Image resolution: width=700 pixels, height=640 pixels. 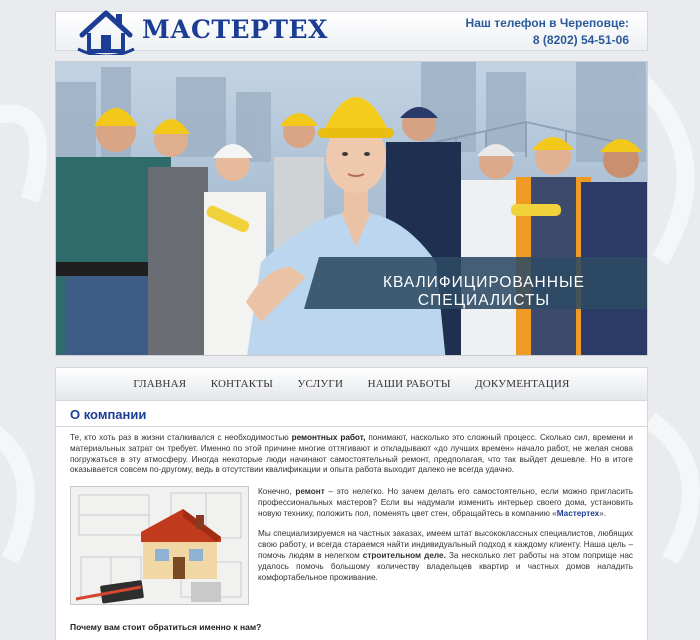 What do you see at coordinates (522, 384) in the screenshot?
I see `nav-item-docs: ДОКУМЕНТАЦИЯ` at bounding box center [522, 384].